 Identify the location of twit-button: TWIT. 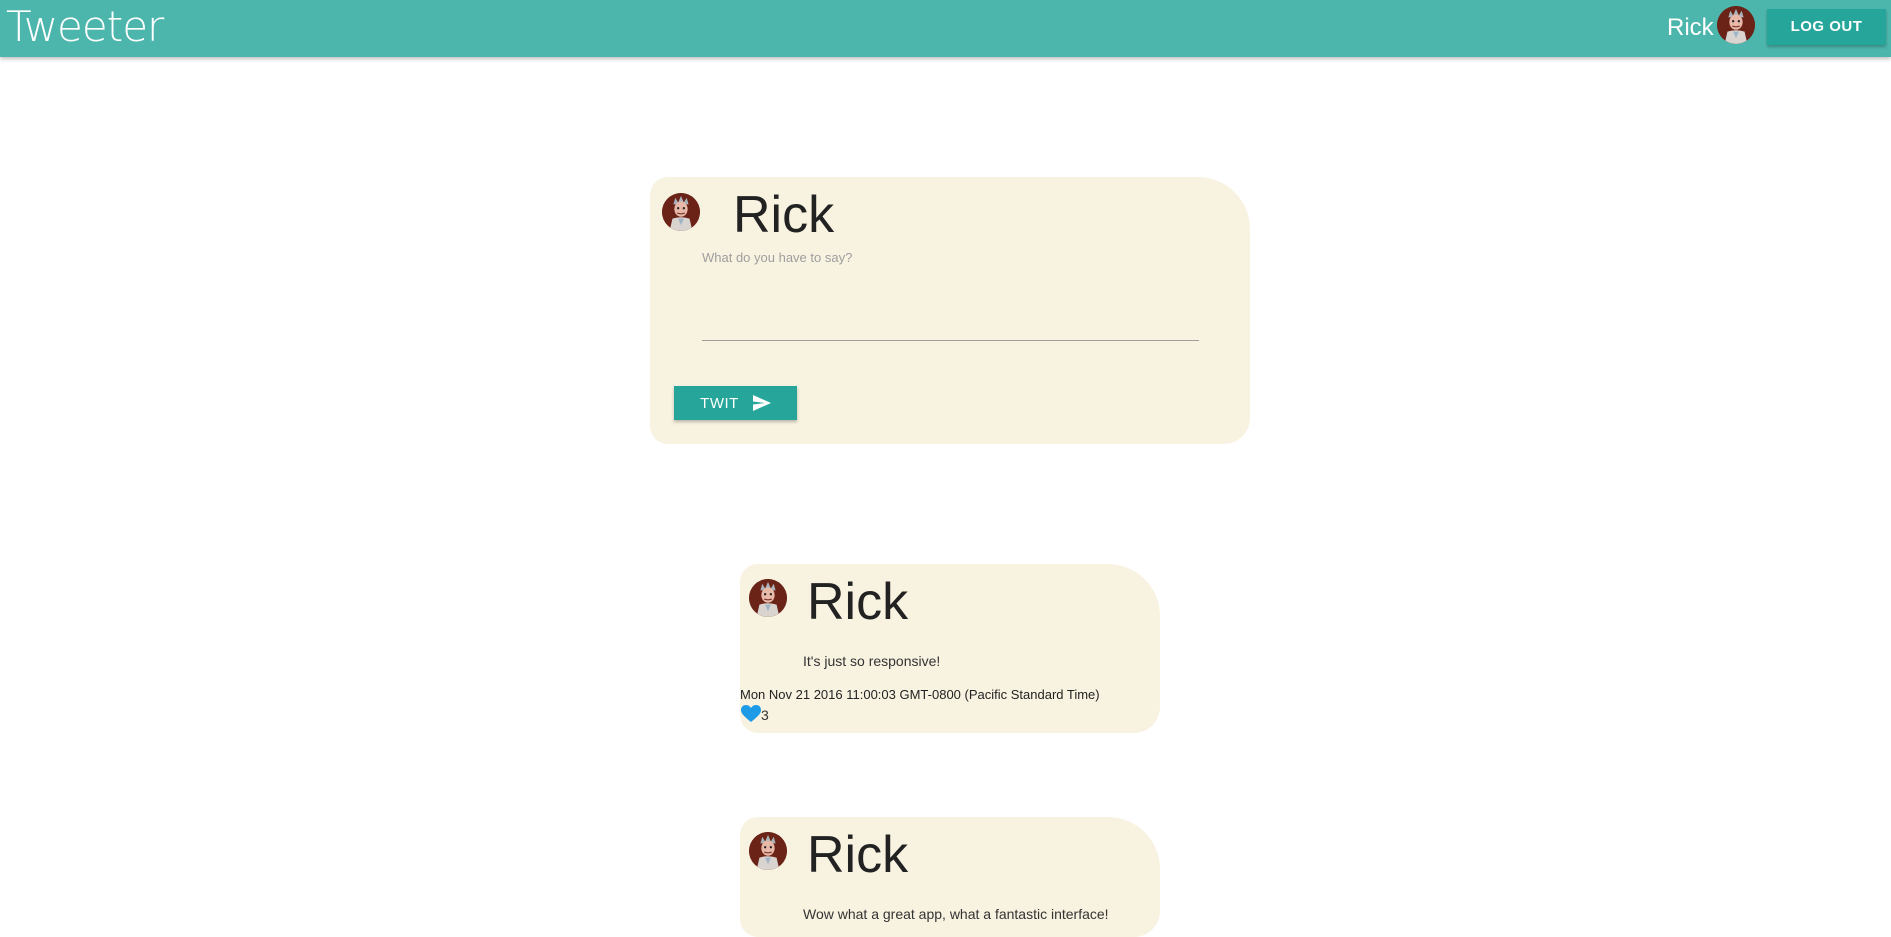
(735, 403).